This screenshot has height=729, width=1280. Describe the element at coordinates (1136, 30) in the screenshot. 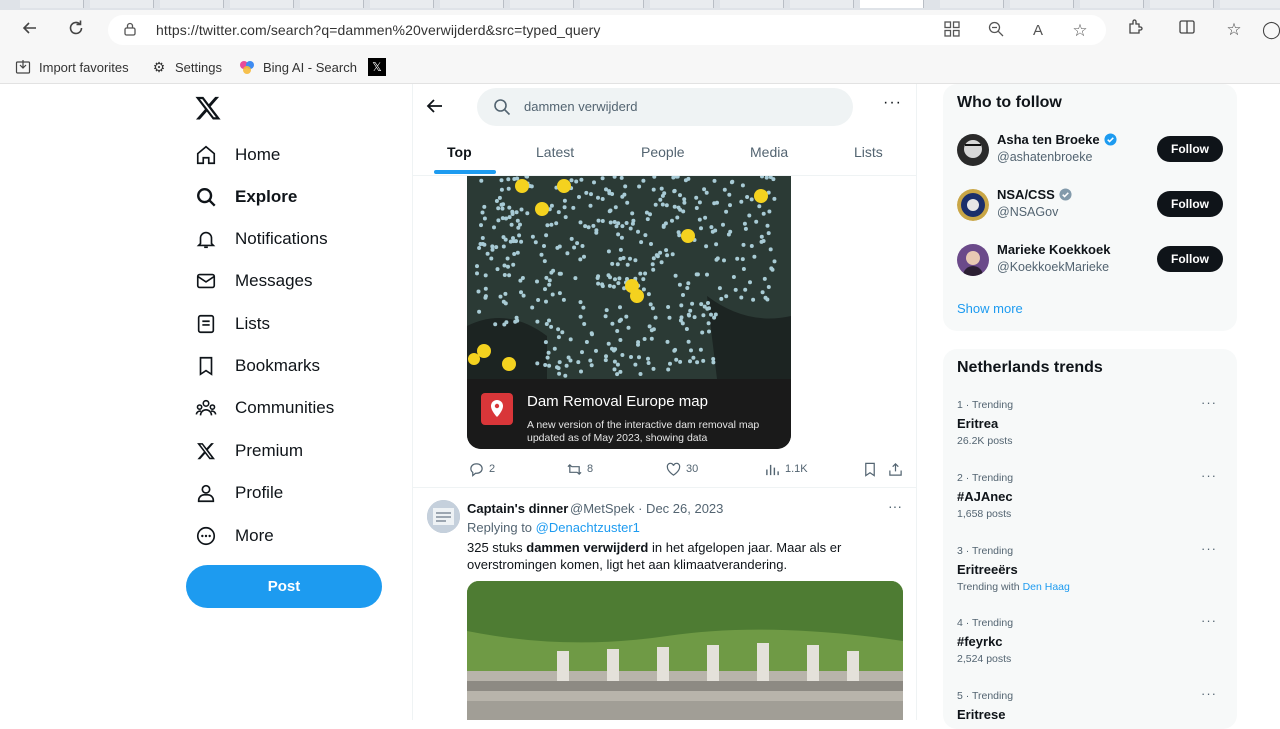

I see `extensions-icon` at that location.